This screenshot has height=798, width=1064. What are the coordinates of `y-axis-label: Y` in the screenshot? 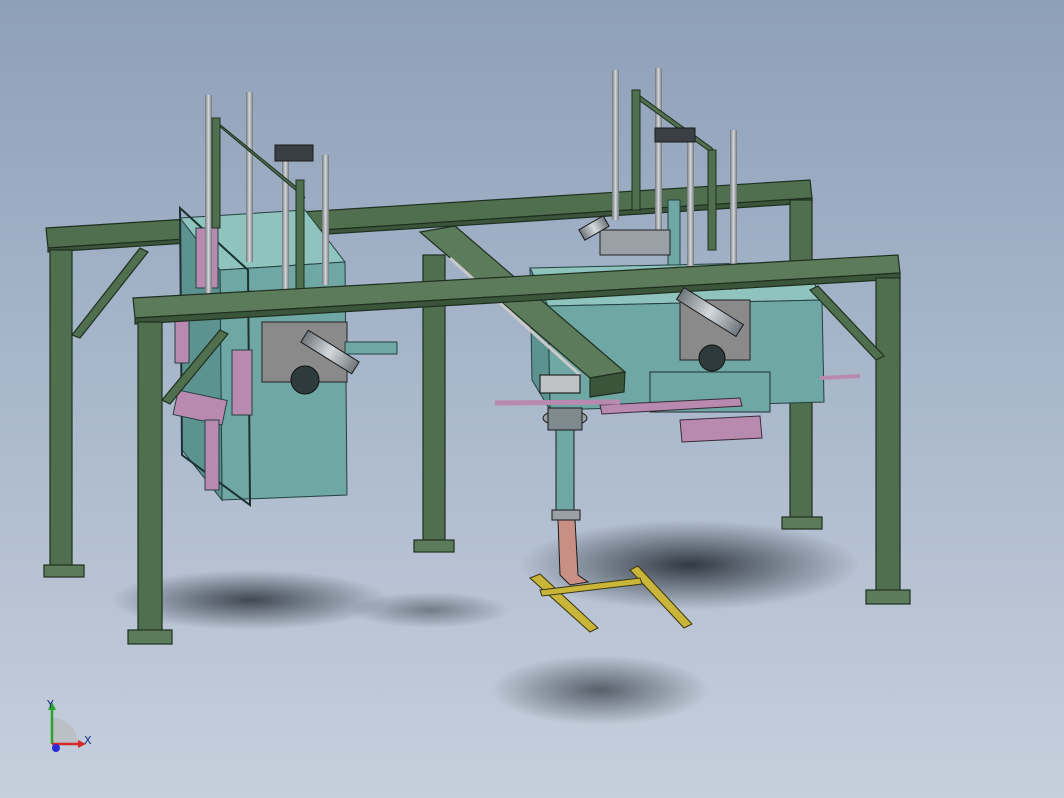 It's located at (50, 705).